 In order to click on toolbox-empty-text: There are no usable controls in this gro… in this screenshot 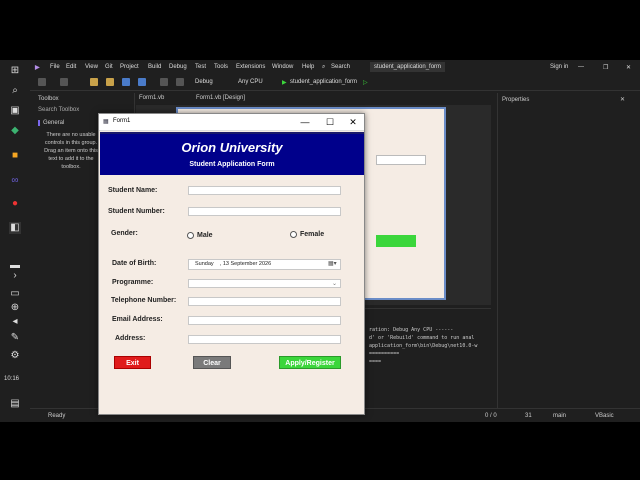, I will do `click(71, 151)`.